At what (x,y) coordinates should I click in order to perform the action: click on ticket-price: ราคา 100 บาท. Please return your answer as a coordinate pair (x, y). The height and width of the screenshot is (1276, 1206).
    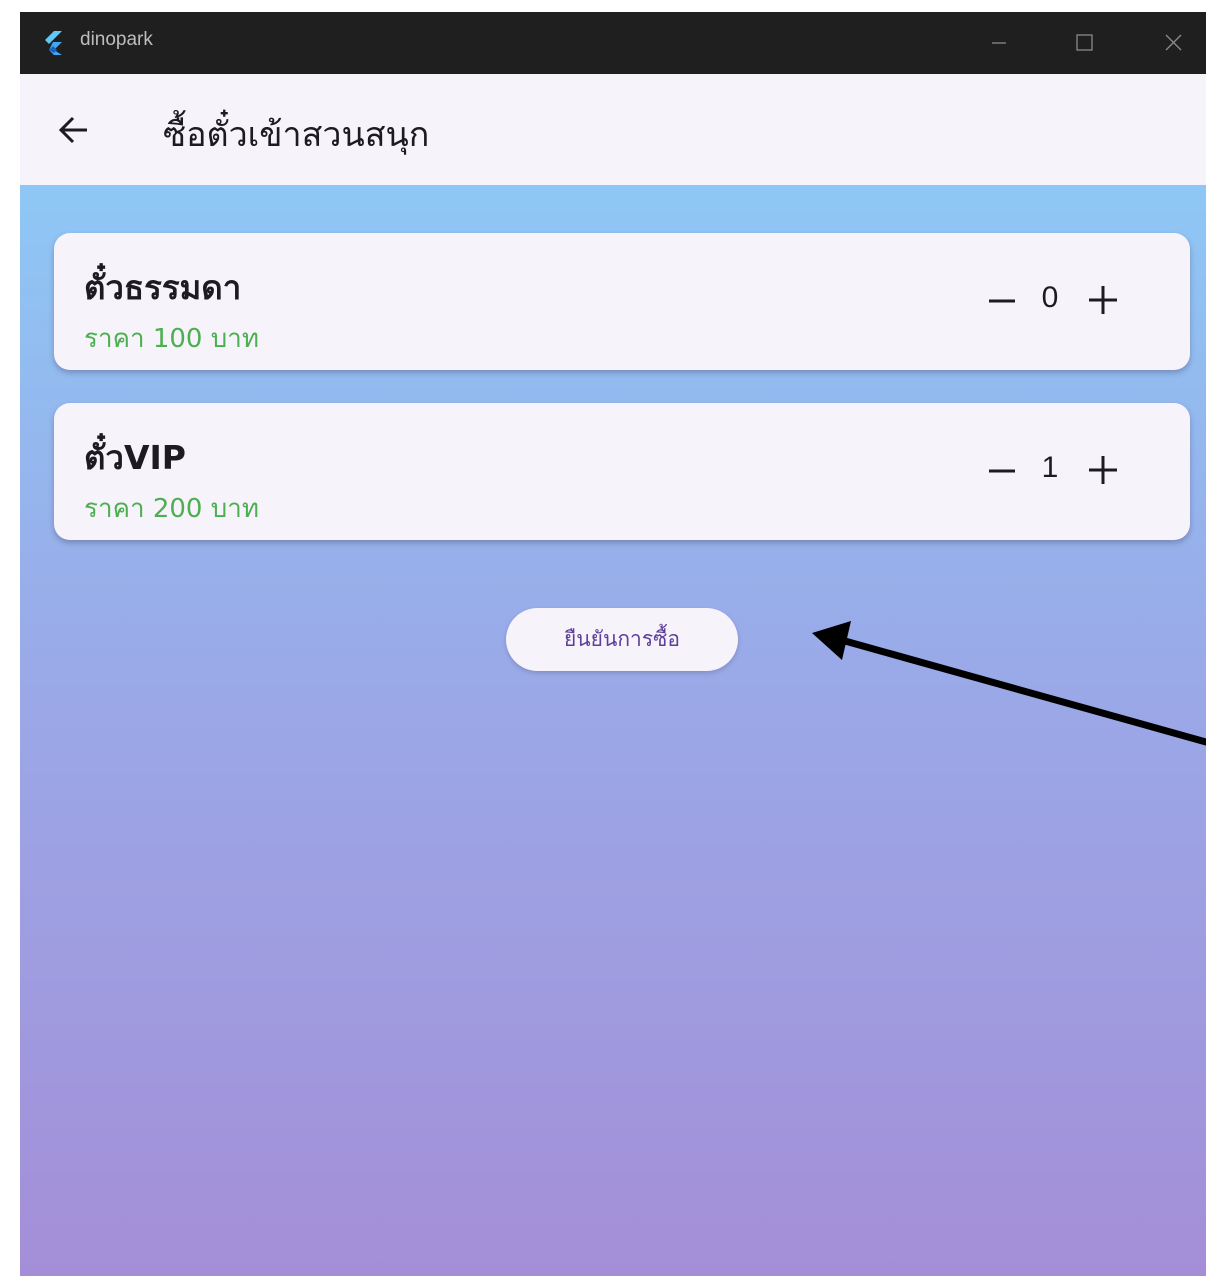
    Looking at the image, I should click on (171, 339).